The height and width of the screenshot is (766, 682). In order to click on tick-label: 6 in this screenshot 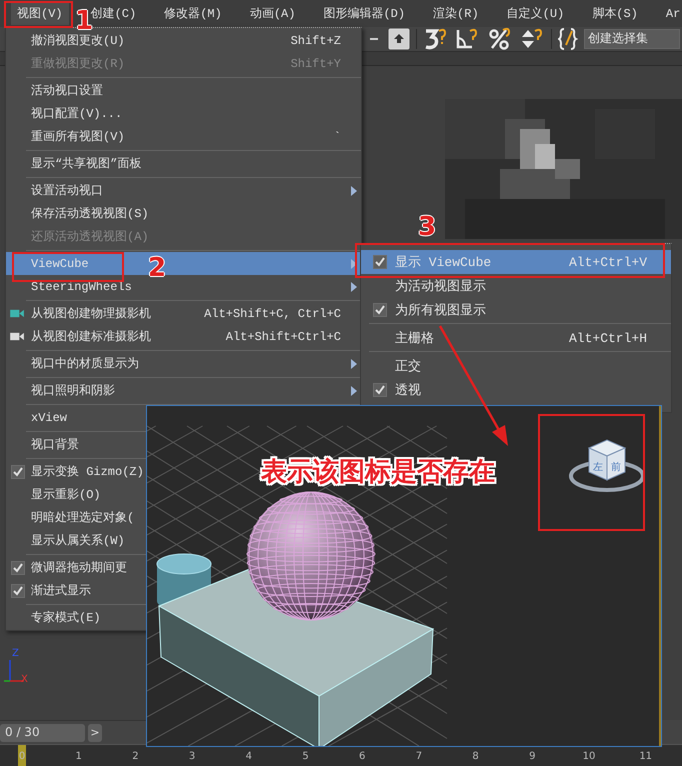, I will do `click(362, 756)`.